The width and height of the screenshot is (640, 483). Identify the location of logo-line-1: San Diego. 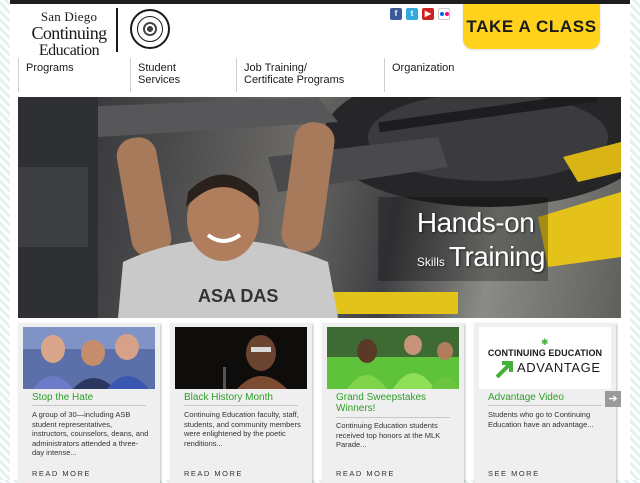
(69, 16).